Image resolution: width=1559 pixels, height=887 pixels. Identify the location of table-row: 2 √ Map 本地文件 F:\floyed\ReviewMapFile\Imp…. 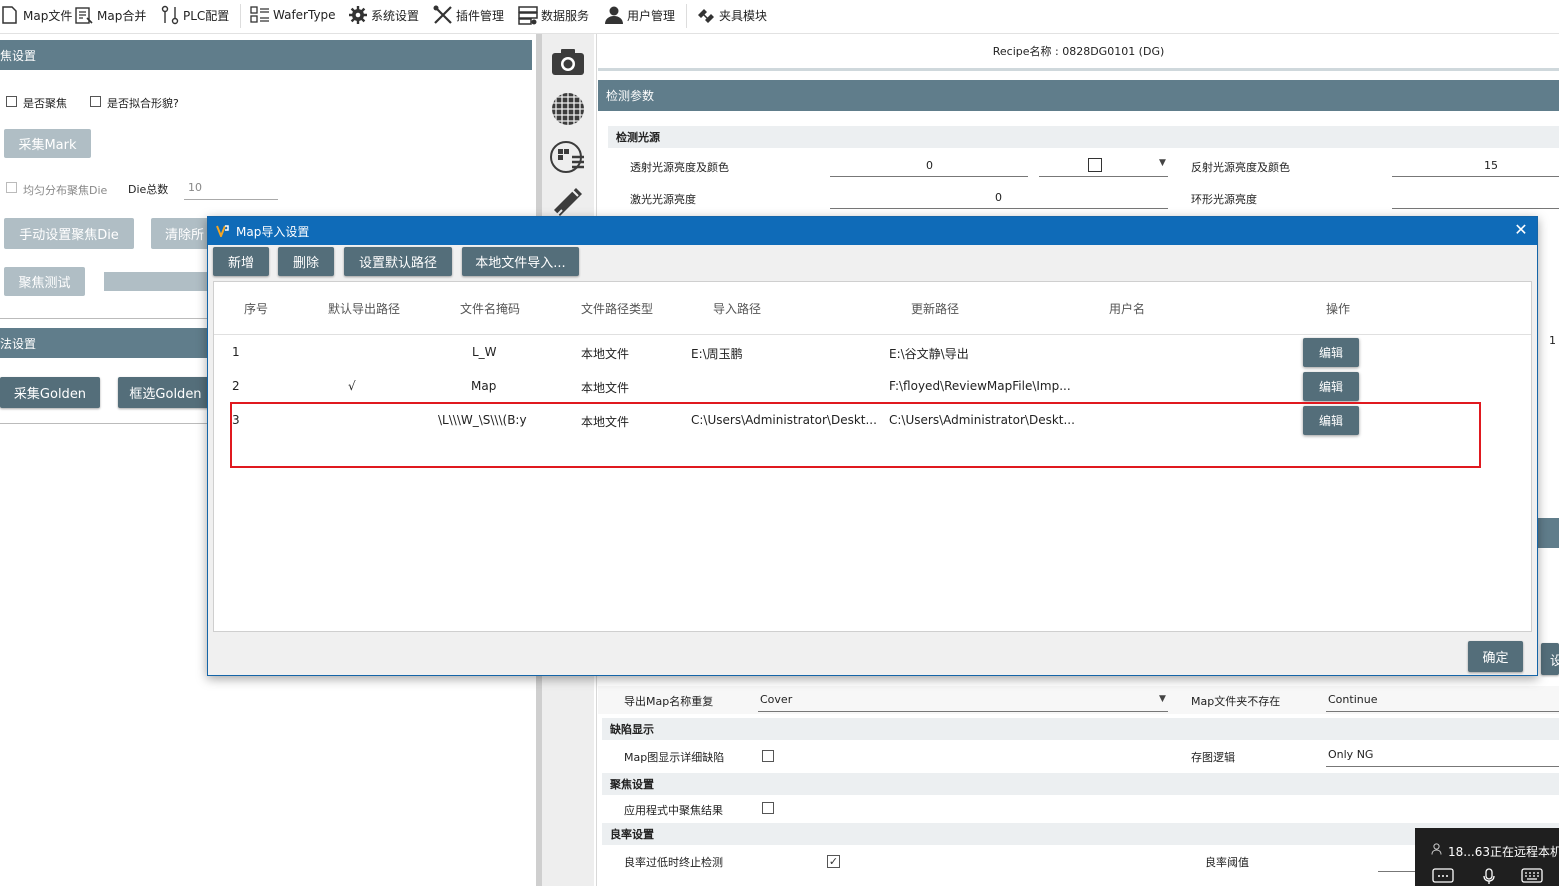
(872, 389).